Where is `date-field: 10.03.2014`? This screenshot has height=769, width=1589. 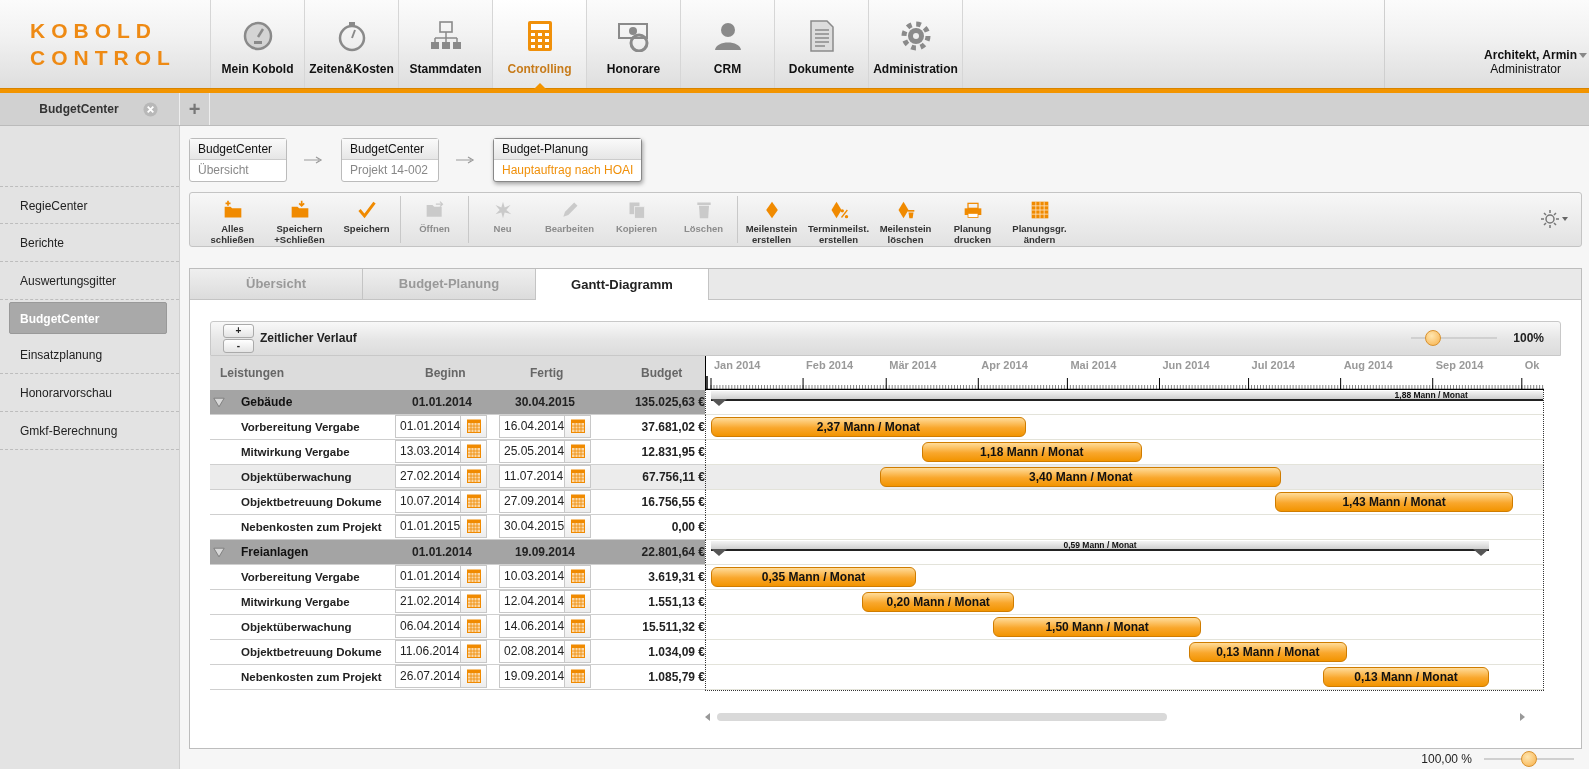
date-field: 10.03.2014 is located at coordinates (532, 576).